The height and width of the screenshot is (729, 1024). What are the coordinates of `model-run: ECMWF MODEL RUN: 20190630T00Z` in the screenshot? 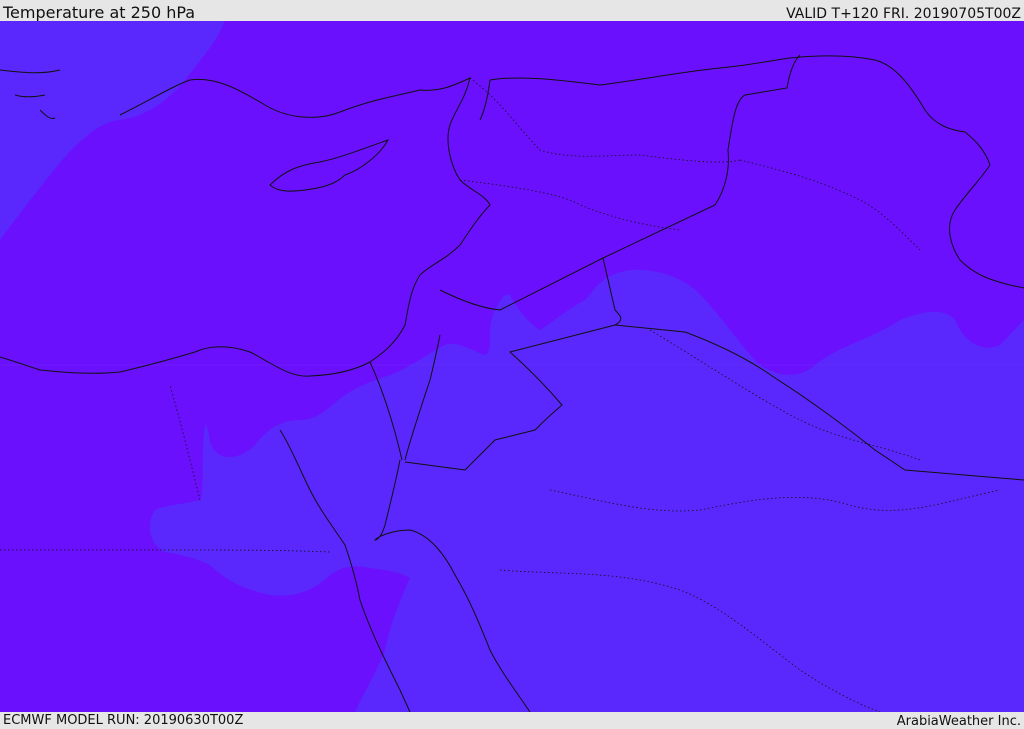 It's located at (123, 720).